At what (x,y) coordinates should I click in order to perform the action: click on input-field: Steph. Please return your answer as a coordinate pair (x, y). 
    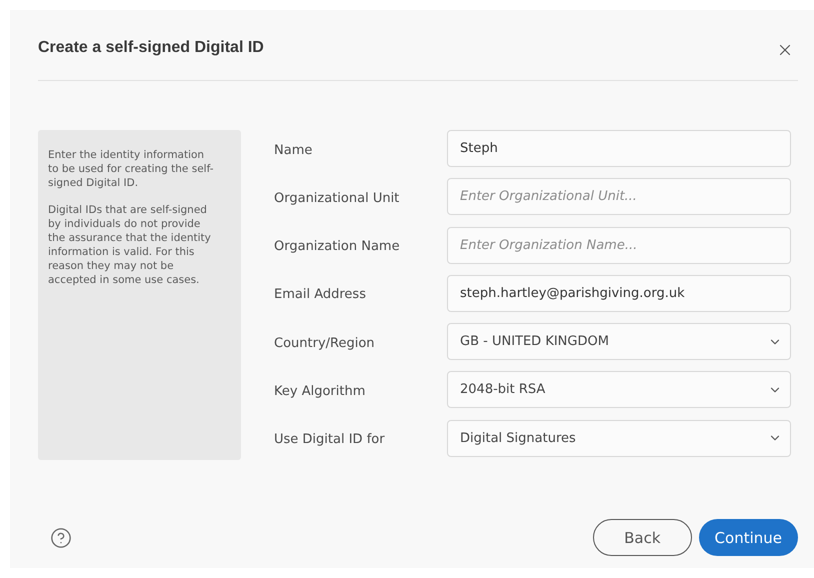
    Looking at the image, I should click on (619, 148).